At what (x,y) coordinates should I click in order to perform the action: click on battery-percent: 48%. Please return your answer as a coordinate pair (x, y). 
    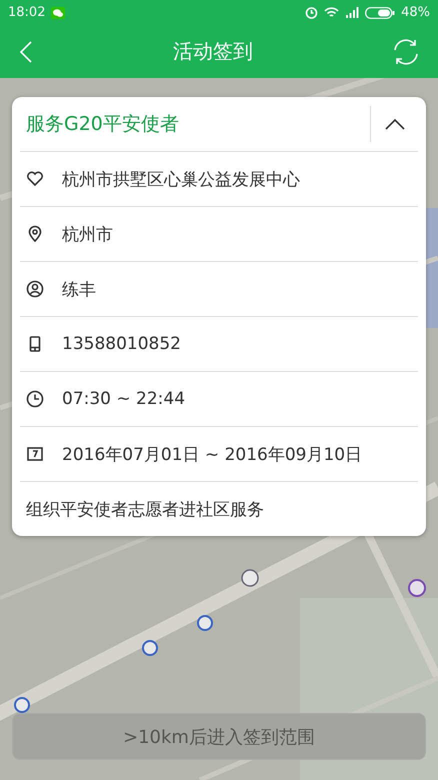
    Looking at the image, I should click on (415, 12).